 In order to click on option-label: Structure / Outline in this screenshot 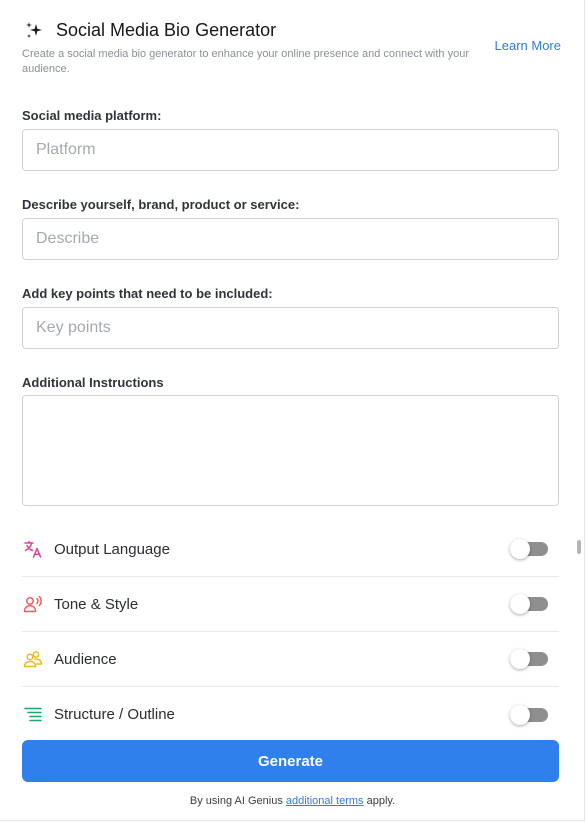, I will do `click(114, 714)`.